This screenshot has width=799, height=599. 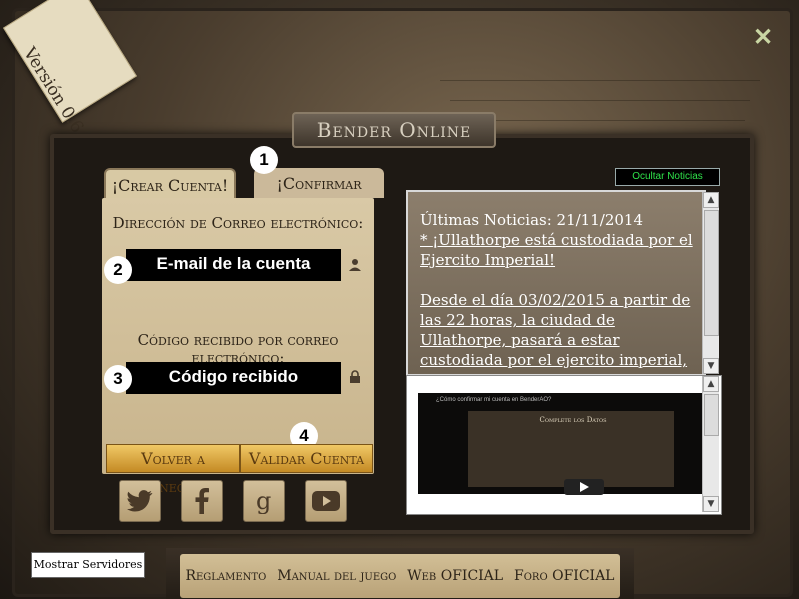 What do you see at coordinates (202, 501) in the screenshot?
I see `facebook-icon` at bounding box center [202, 501].